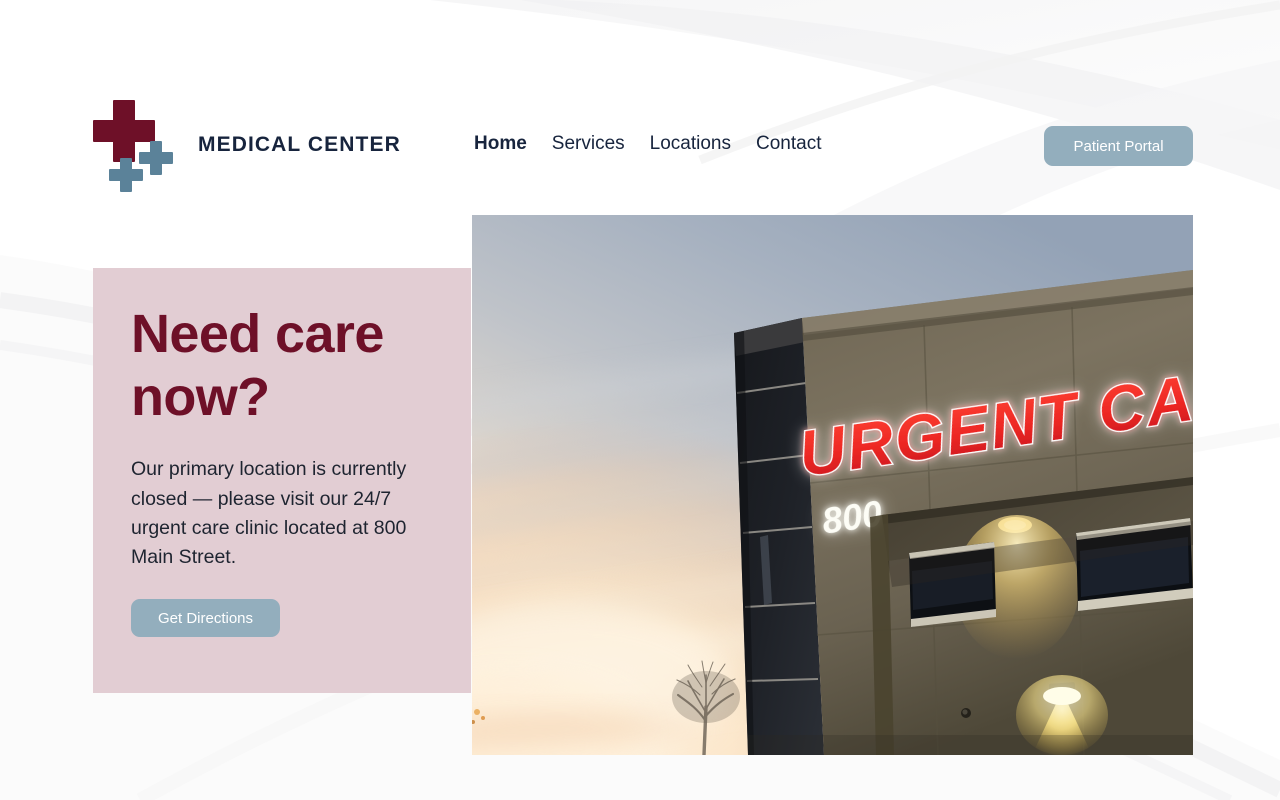 The height and width of the screenshot is (800, 1280). What do you see at coordinates (299, 144) in the screenshot?
I see `brand-name: MEDICAL CENTER` at bounding box center [299, 144].